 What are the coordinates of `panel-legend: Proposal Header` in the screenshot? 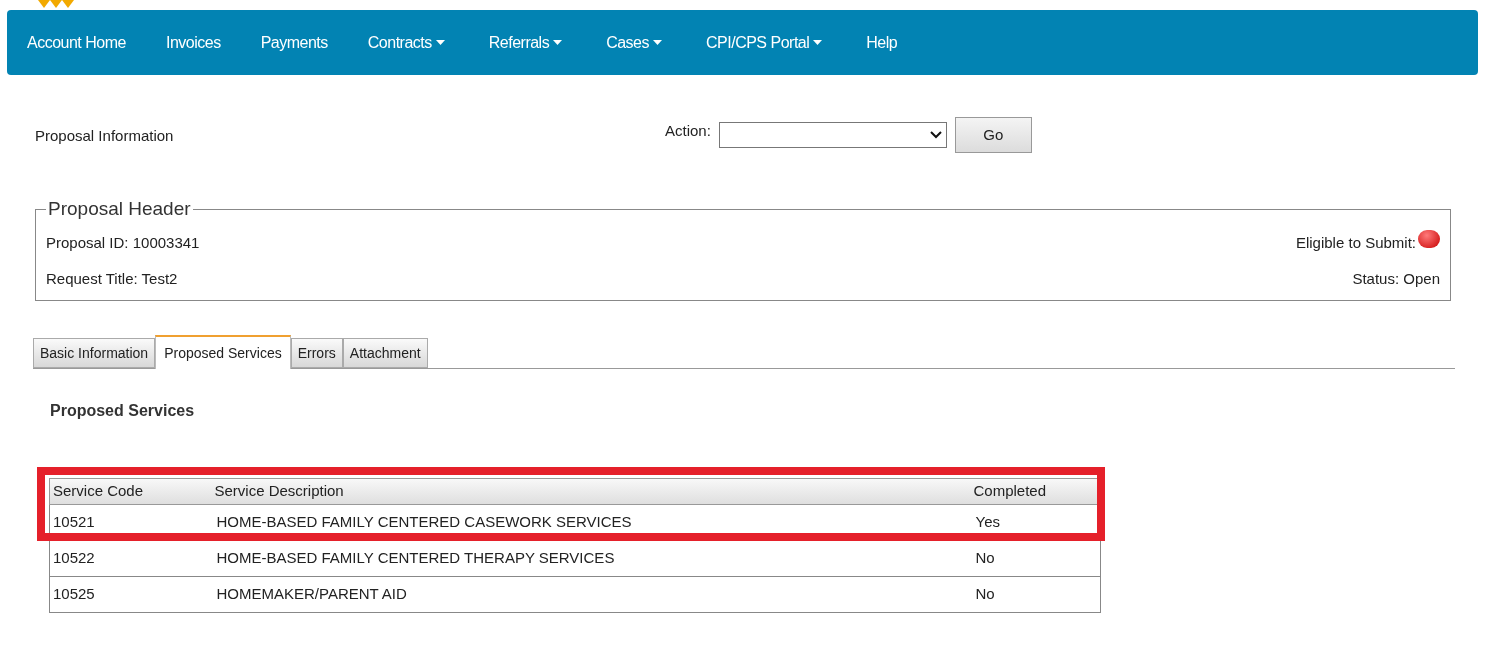 It's located at (119, 209).